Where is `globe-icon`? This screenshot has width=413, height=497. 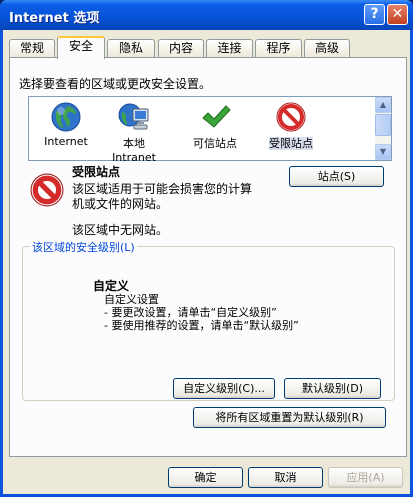
globe-icon is located at coordinates (66, 117).